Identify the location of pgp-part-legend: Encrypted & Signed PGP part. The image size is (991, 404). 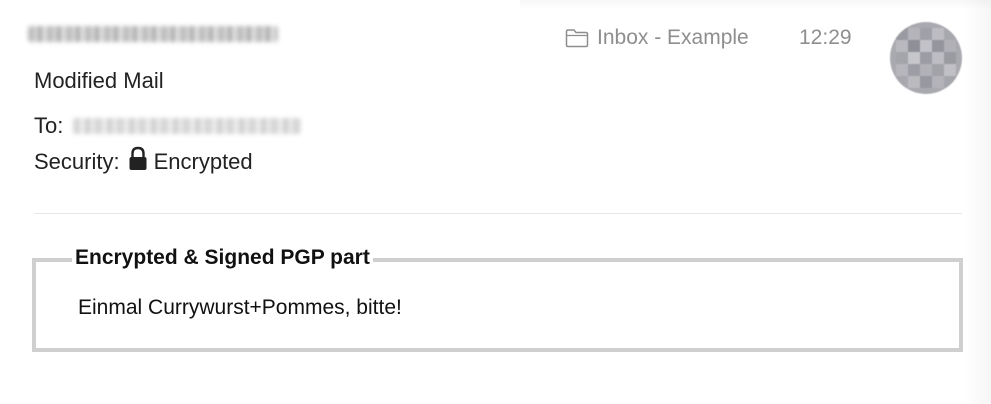
(222, 258).